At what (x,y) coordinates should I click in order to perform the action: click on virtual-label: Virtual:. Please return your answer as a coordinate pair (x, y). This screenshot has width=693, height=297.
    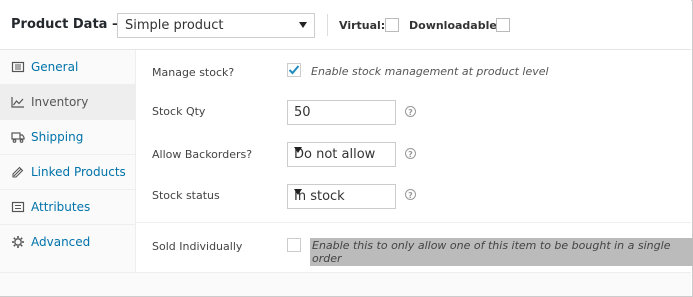
    Looking at the image, I should click on (362, 25).